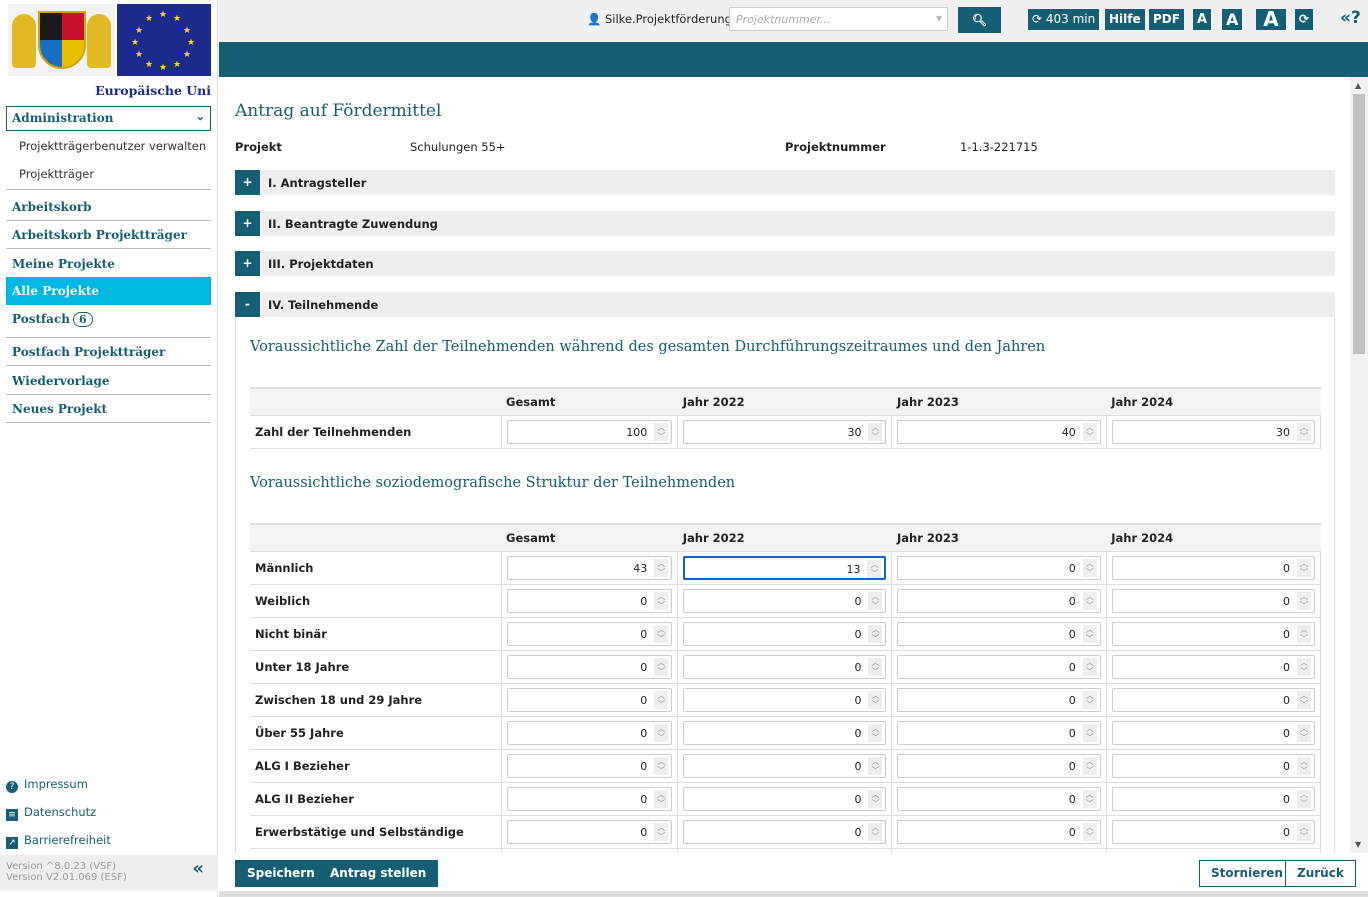 Image resolution: width=1368 pixels, height=897 pixels. I want to click on sidebar-item-alle-projekte: Alle Projekte, so click(108, 291).